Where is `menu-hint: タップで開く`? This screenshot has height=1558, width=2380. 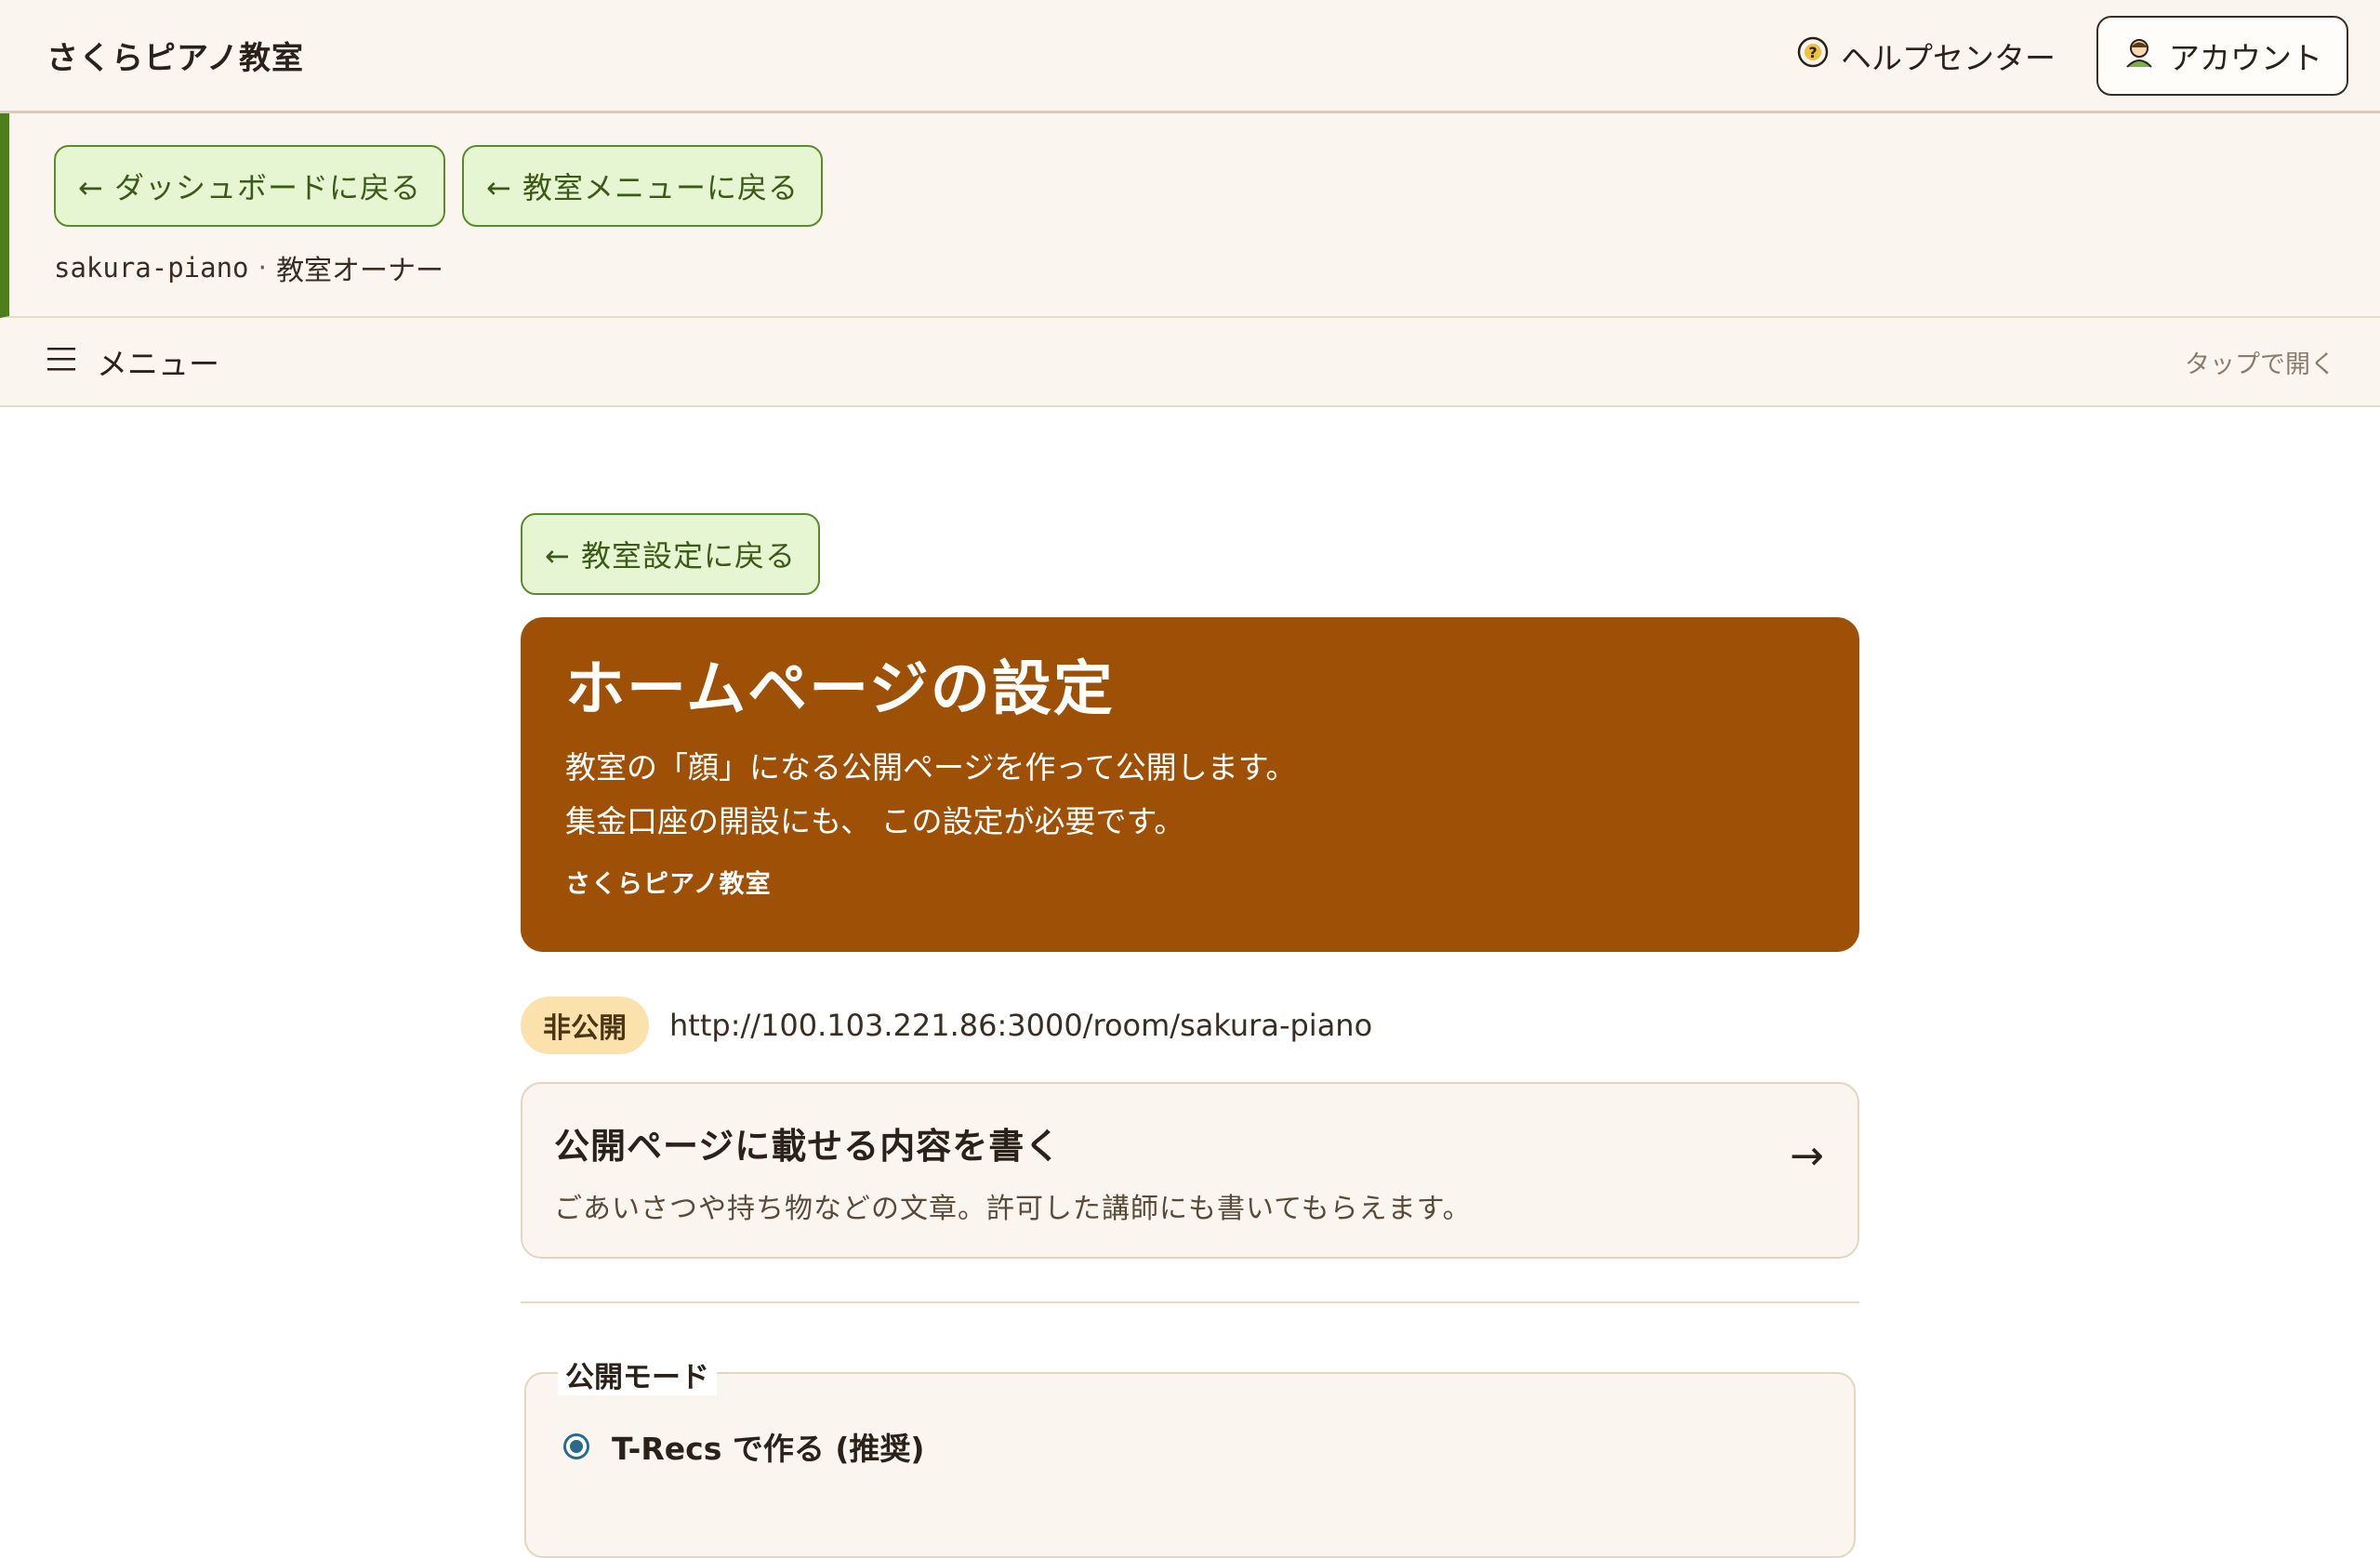 menu-hint: タップで開く is located at coordinates (2260, 364).